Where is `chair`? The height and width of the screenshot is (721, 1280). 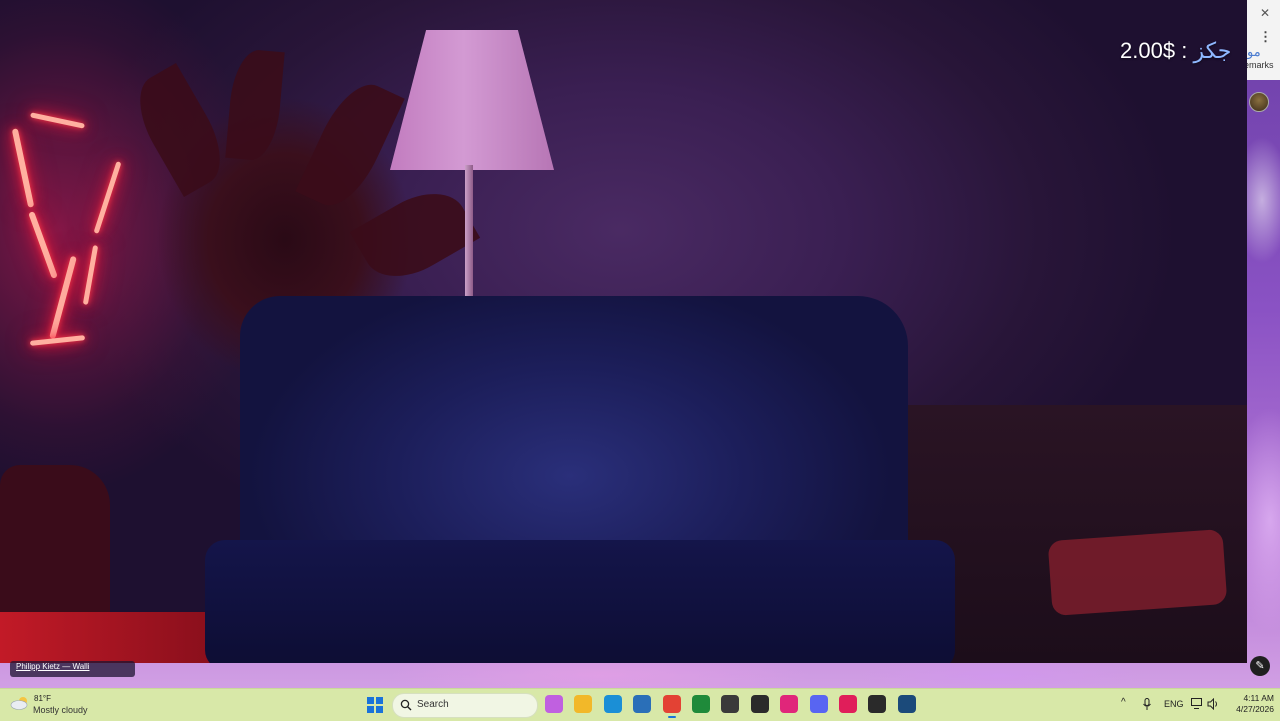
chair is located at coordinates (55, 540).